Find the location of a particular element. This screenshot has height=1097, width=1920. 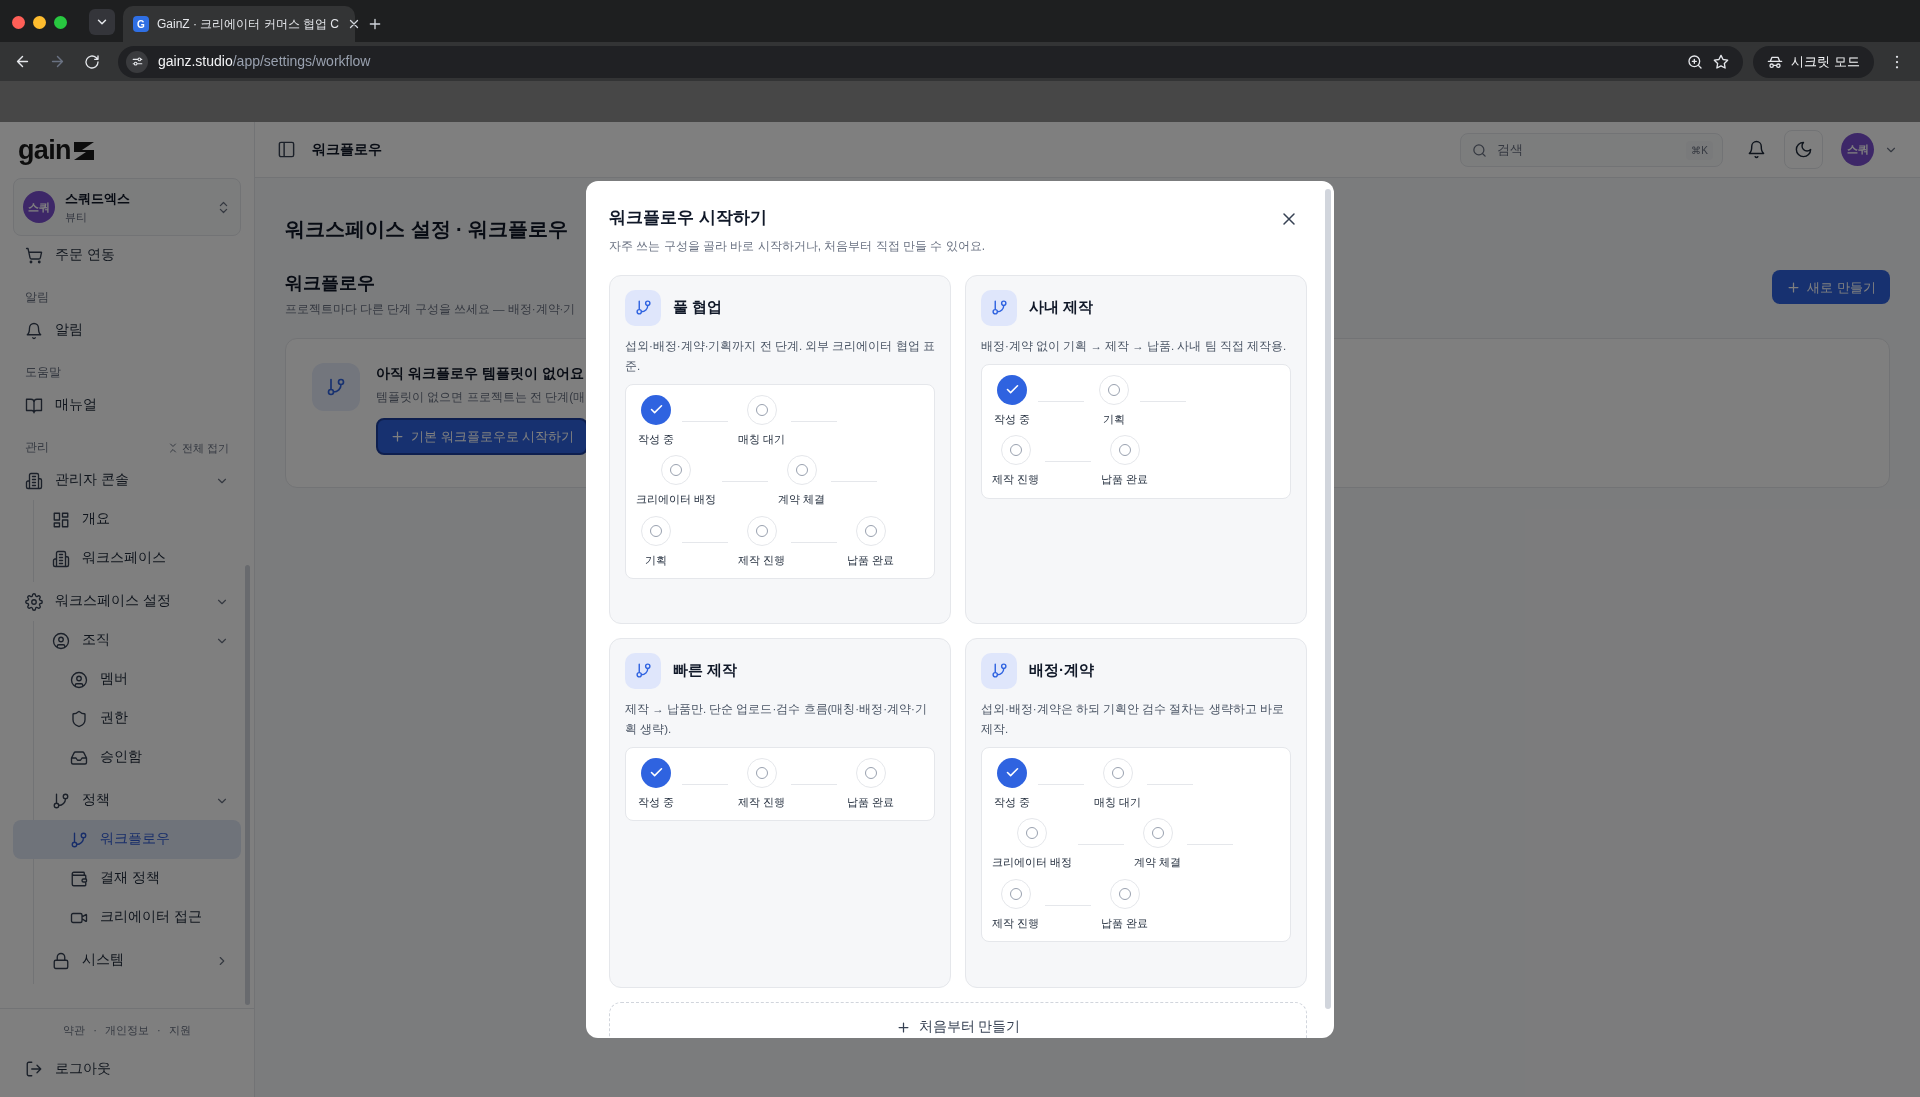

workspace-switcher: 스쿼 스쿼드엑스 뷰티 is located at coordinates (127, 207).